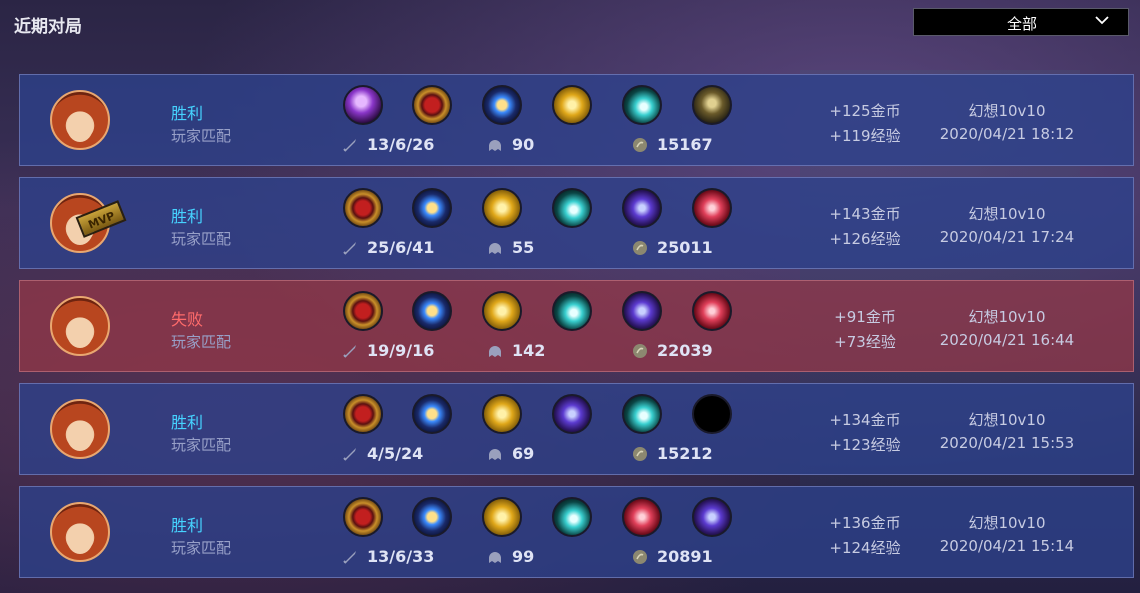 The width and height of the screenshot is (1140, 593). I want to click on page-title: 近期对局, so click(48, 27).